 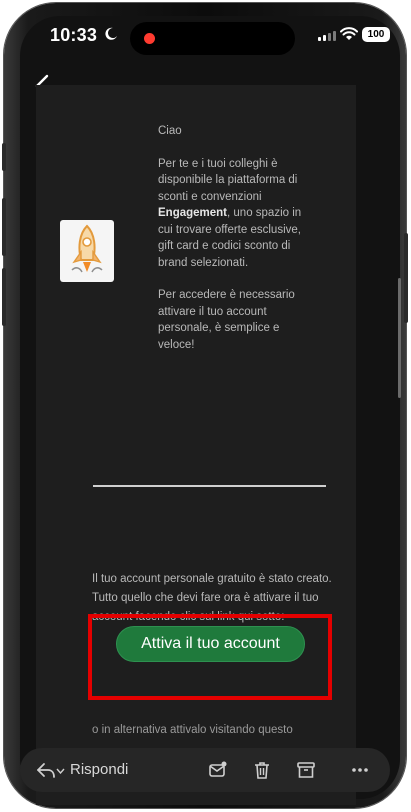 What do you see at coordinates (209, 486) in the screenshot?
I see `divider` at bounding box center [209, 486].